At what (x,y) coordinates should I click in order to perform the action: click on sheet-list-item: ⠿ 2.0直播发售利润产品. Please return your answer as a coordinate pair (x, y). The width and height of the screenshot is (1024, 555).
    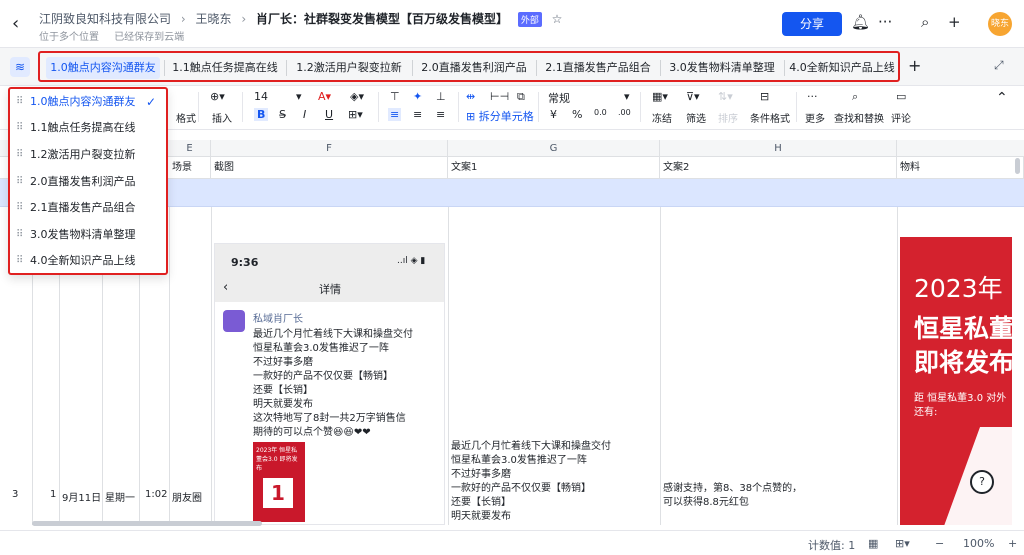
    Looking at the image, I should click on (88, 182).